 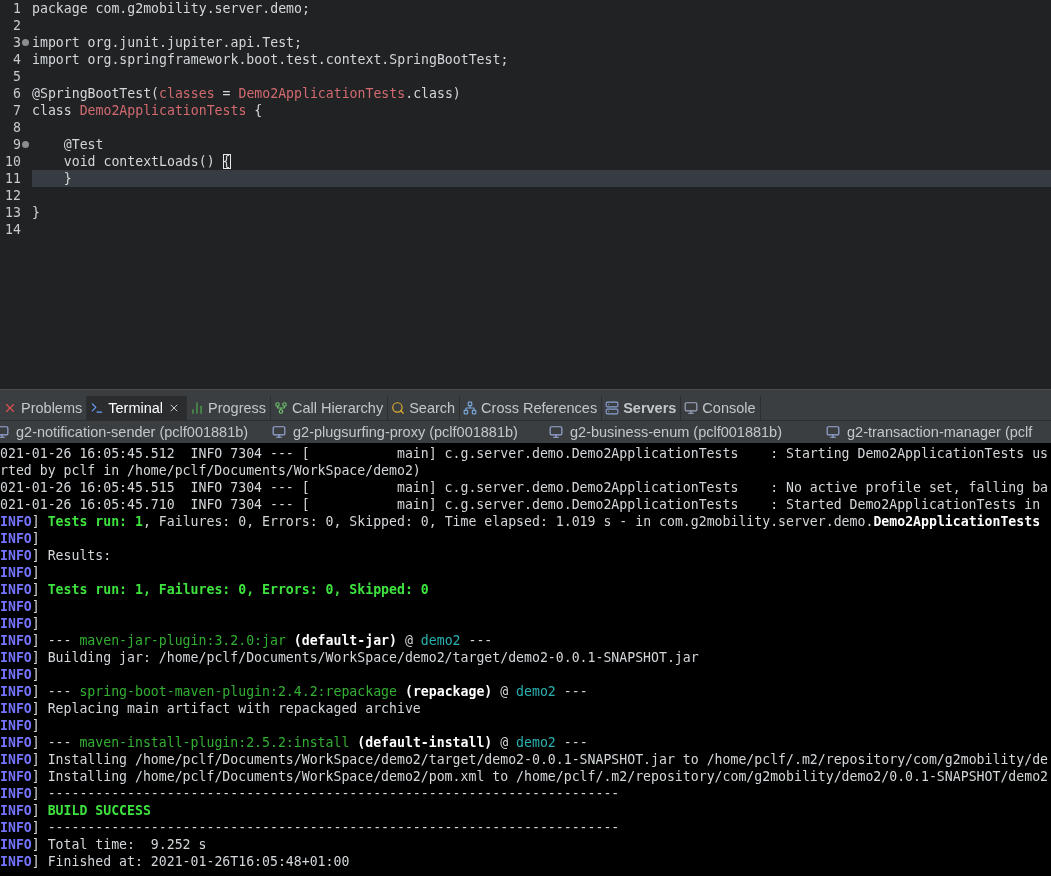 What do you see at coordinates (12, 195) in the screenshot?
I see `line-number: 12` at bounding box center [12, 195].